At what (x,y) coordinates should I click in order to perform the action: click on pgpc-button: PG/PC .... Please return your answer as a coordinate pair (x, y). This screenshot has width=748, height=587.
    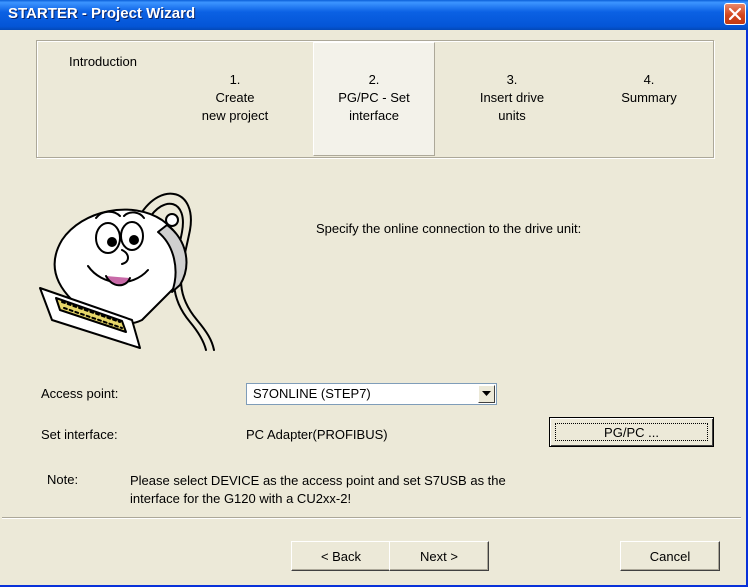
    Looking at the image, I should click on (631, 432).